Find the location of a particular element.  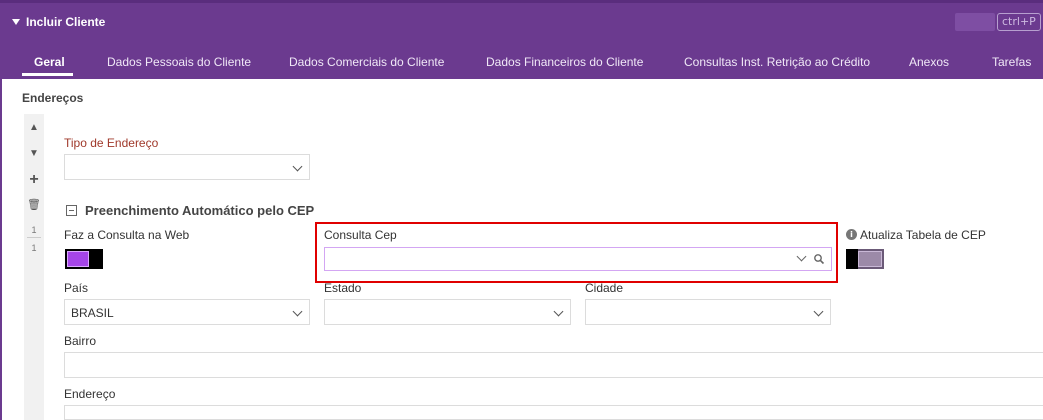

consulta-cep-input is located at coordinates (578, 259).